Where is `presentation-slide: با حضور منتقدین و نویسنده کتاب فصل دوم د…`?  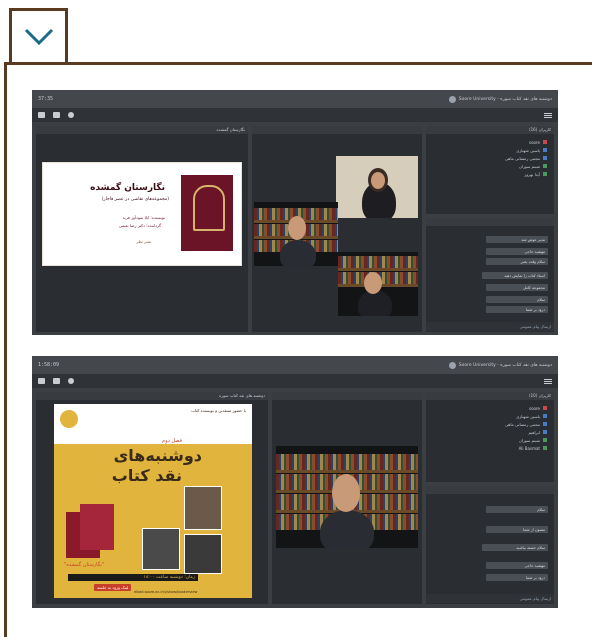
presentation-slide: با حضور منتقدین و نویسنده کتاب فصل دوم د… is located at coordinates (153, 501).